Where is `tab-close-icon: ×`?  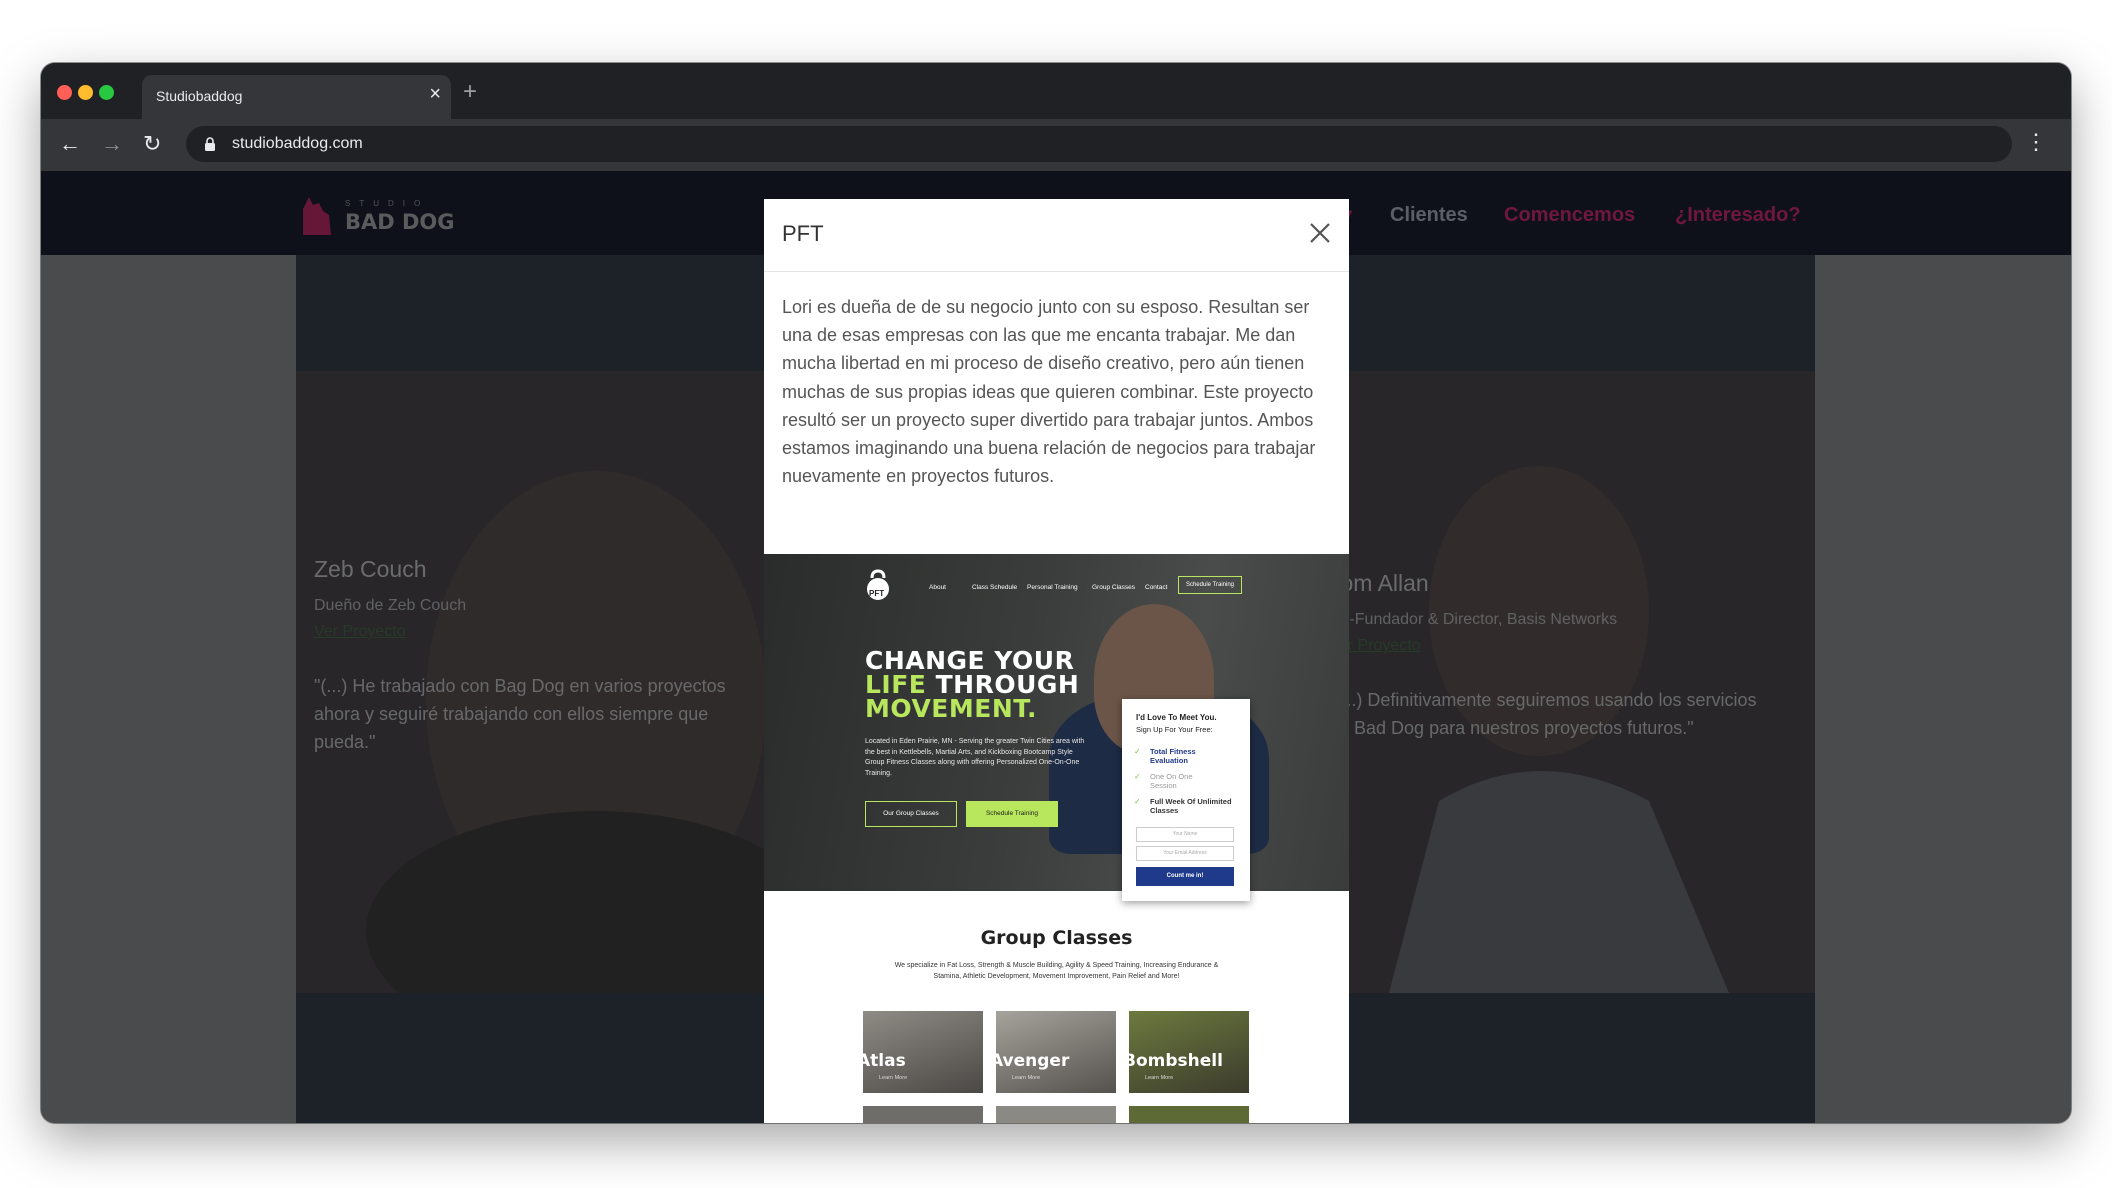
tab-close-icon: × is located at coordinates (435, 94).